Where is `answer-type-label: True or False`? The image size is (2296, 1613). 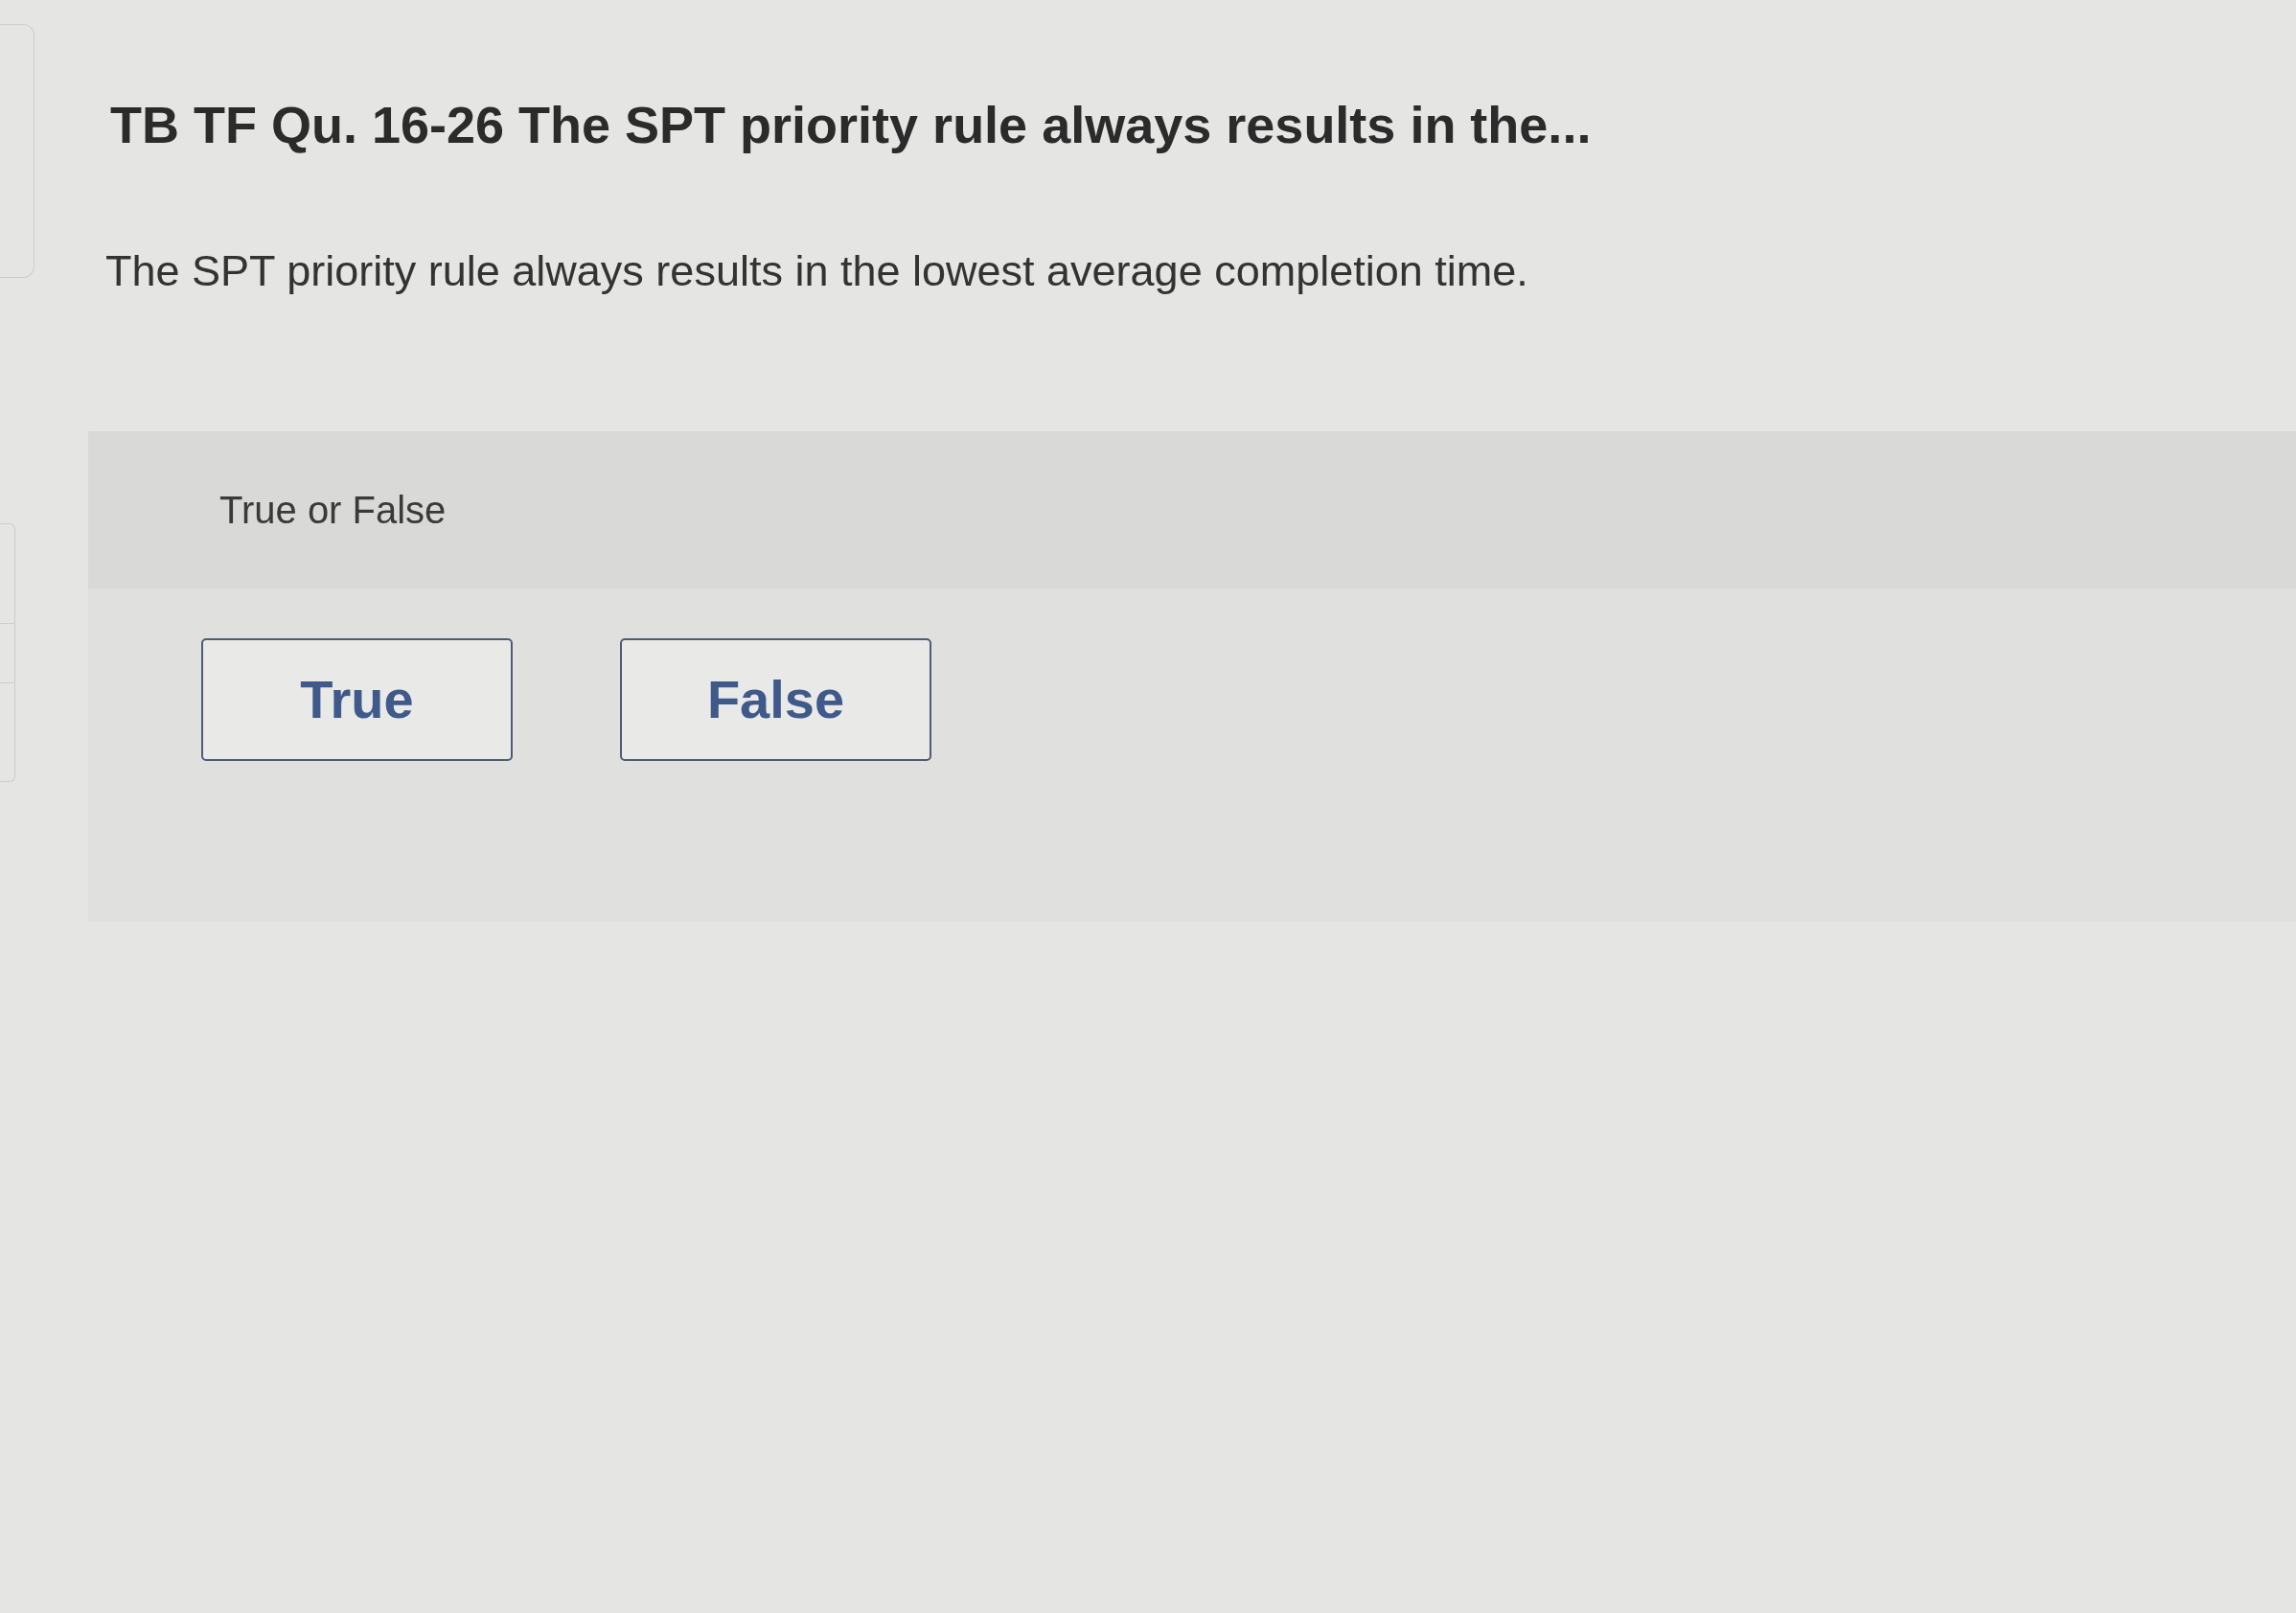 answer-type-label: True or False is located at coordinates (333, 510).